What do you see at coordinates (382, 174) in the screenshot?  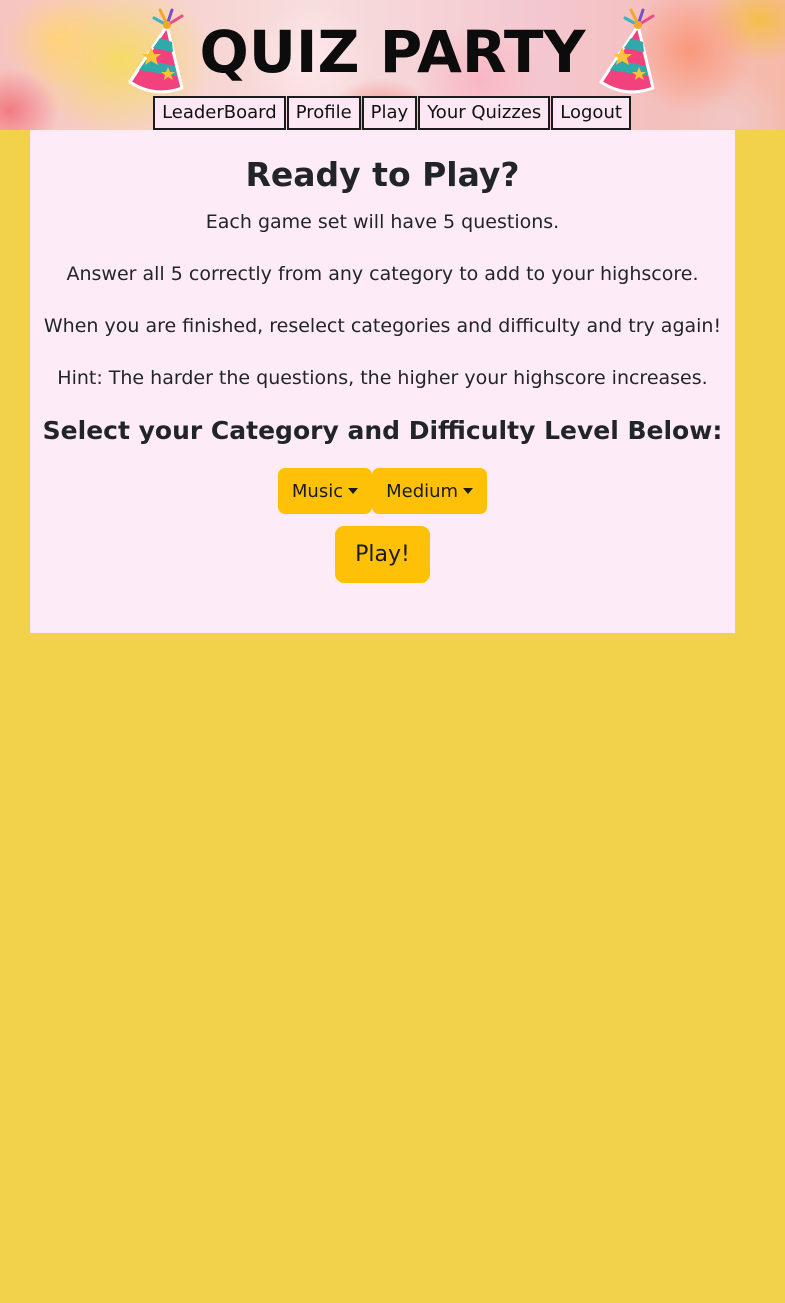 I see `page-heading: Ready to Play?` at bounding box center [382, 174].